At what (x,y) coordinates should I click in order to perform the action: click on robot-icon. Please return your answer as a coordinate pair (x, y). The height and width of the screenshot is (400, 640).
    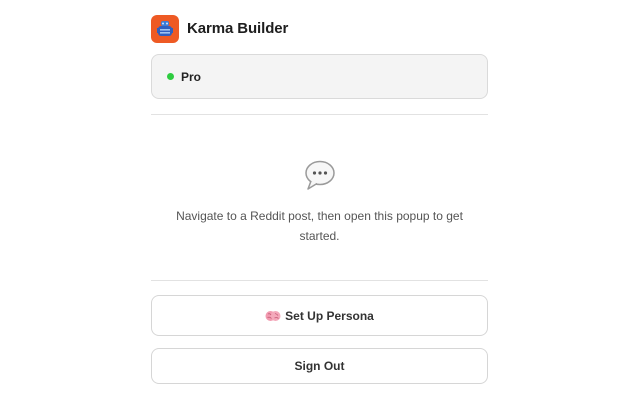
    Looking at the image, I should click on (165, 28).